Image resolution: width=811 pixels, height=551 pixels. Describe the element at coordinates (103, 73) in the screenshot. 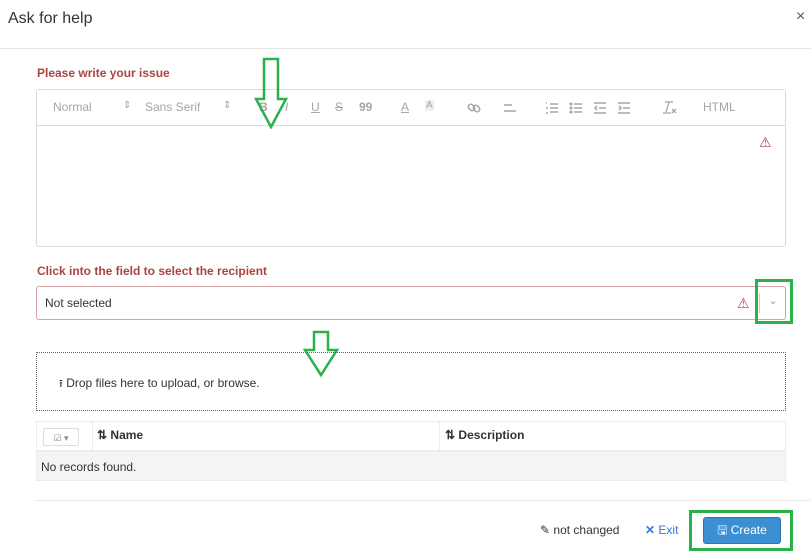

I see `issue-label: Please write your issue` at that location.